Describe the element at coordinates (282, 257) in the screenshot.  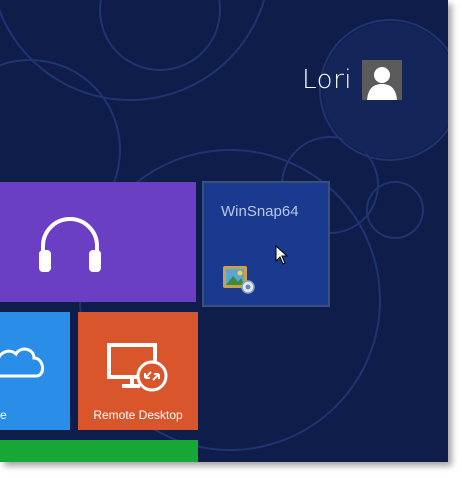
I see `mouse-pointer-icon` at that location.